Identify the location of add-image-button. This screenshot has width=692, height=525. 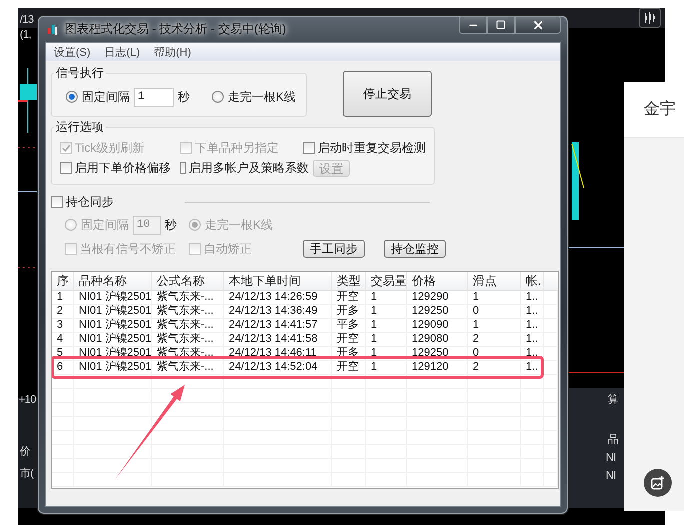
(658, 483).